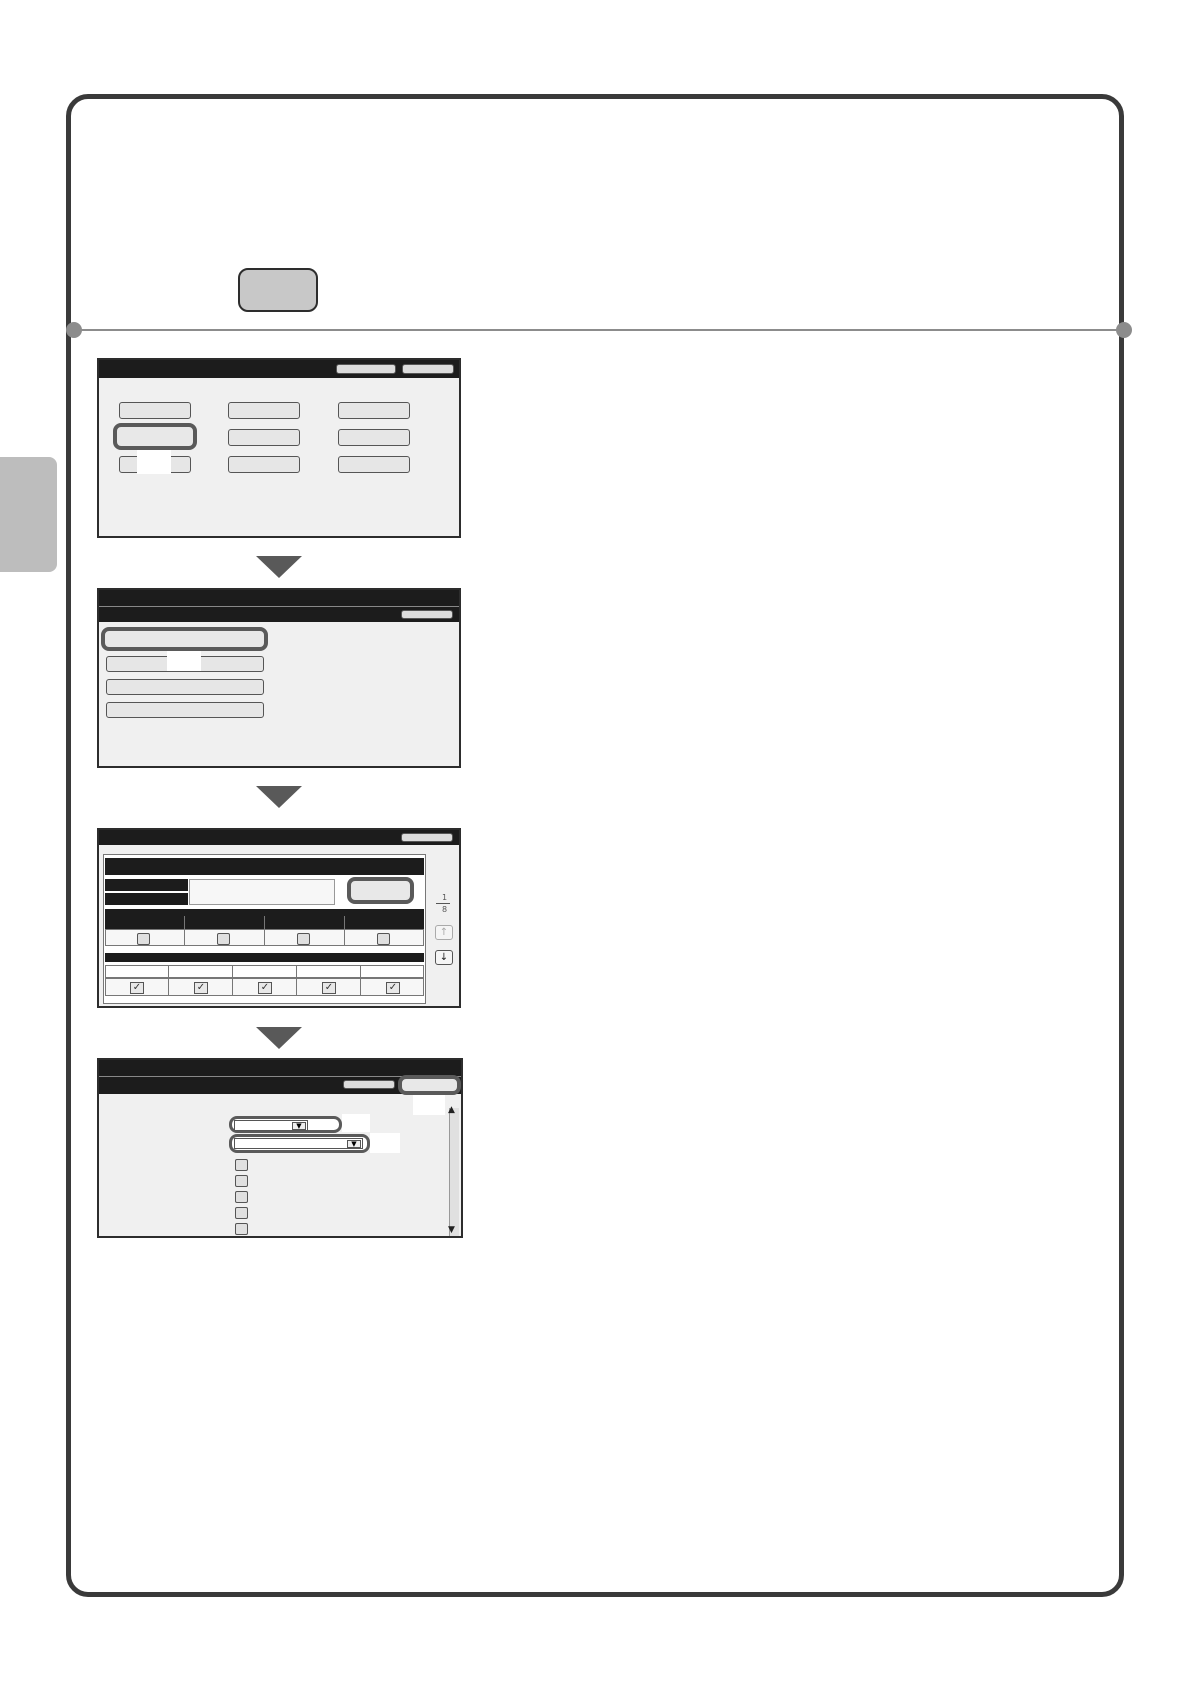  Describe the element at coordinates (265, 988) in the screenshot. I see `table-check-2-3: ✓` at that location.